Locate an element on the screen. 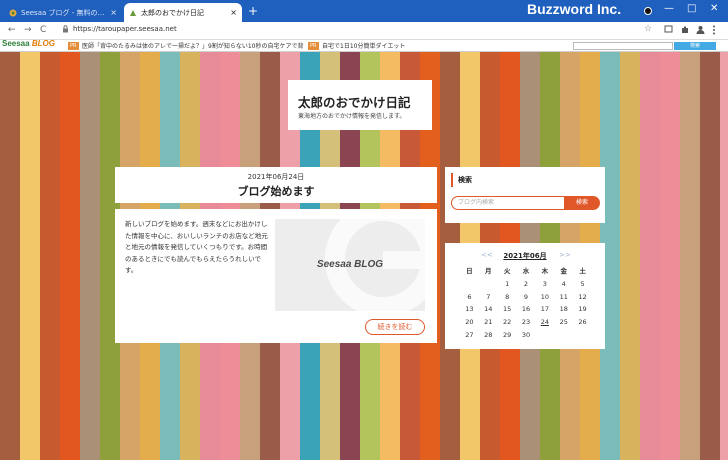 This screenshot has width=728, height=460. calendar-header: << 2021年06月 >> is located at coordinates (525, 256).